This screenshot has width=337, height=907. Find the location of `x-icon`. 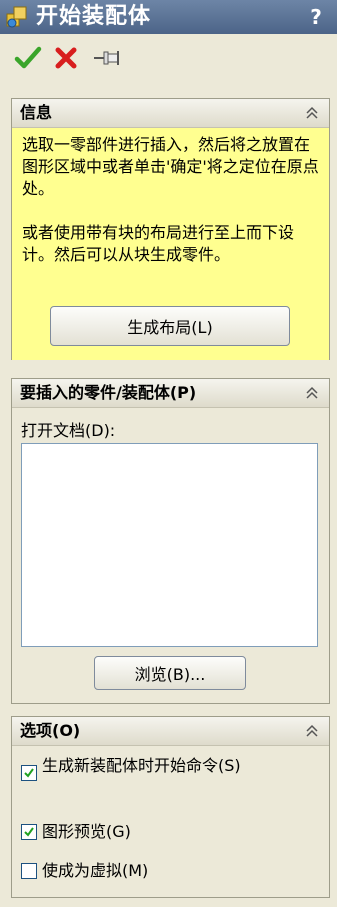

x-icon is located at coordinates (66, 58).